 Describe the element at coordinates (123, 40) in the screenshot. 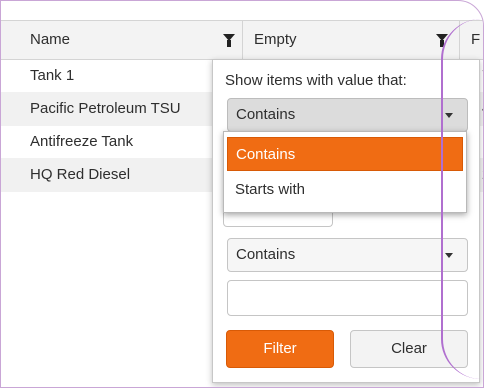

I see `column-header-name: Name` at that location.